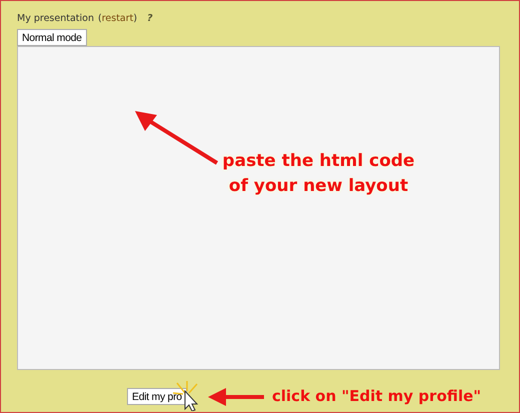 This screenshot has width=520, height=413. I want to click on annotation-text: click on "Edit my profile", so click(377, 396).